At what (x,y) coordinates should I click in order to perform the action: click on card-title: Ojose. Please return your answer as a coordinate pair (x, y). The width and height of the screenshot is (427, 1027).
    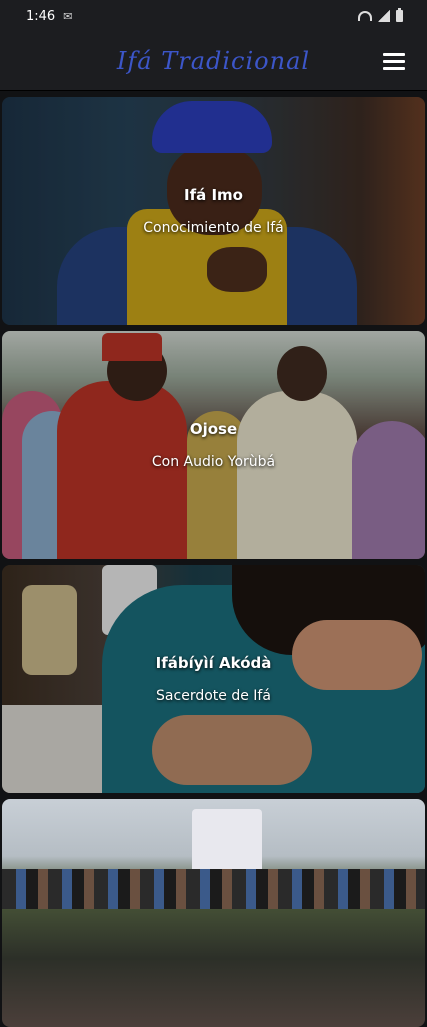
    Looking at the image, I should click on (213, 429).